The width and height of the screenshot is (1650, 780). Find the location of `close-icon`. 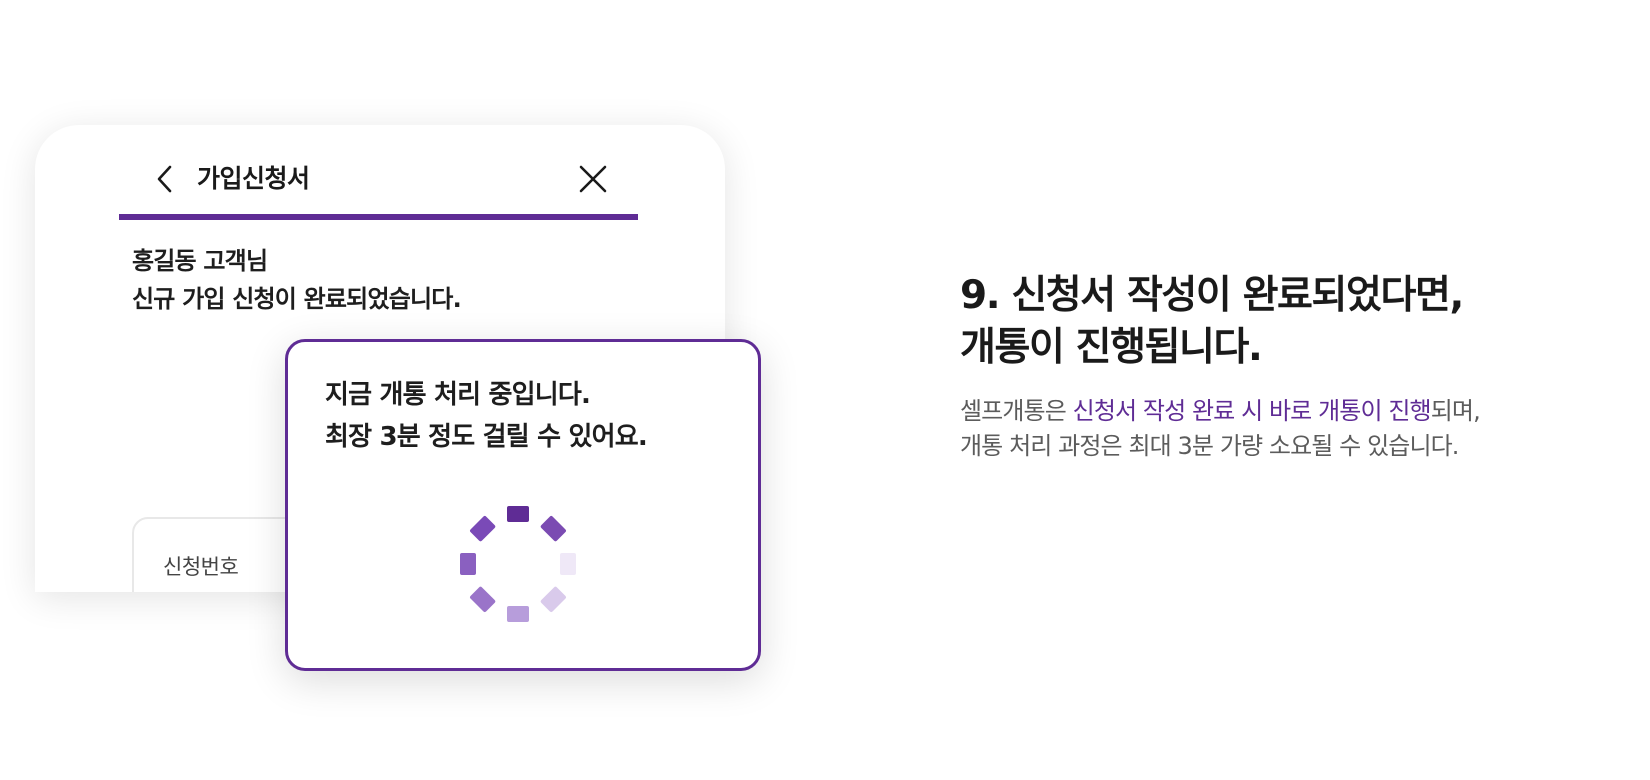

close-icon is located at coordinates (593, 179).